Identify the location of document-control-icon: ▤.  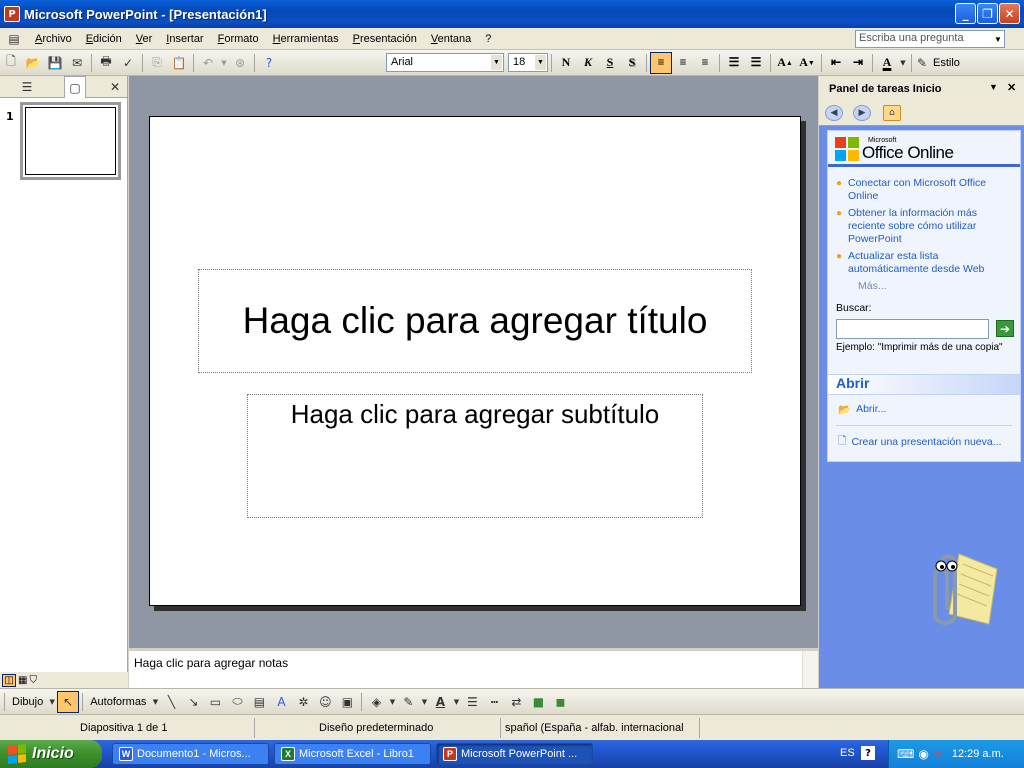
(14, 39).